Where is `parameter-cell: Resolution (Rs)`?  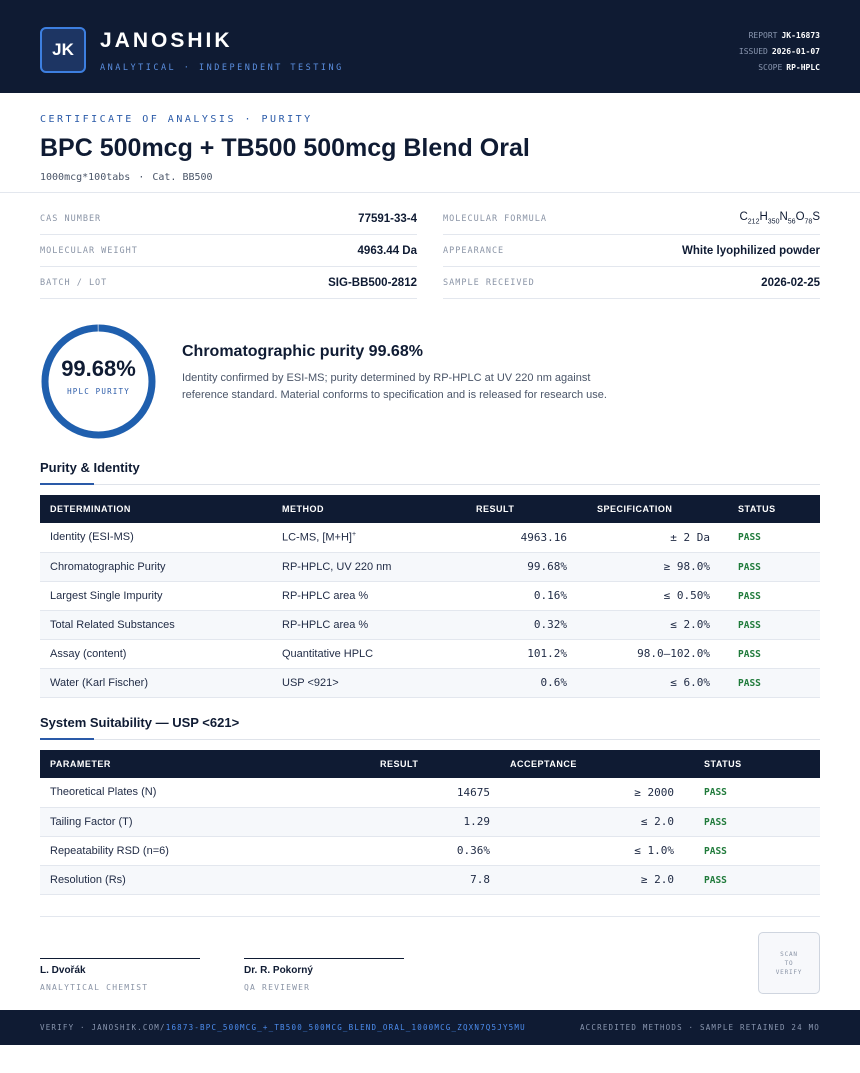
parameter-cell: Resolution (Rs) is located at coordinates (205, 880).